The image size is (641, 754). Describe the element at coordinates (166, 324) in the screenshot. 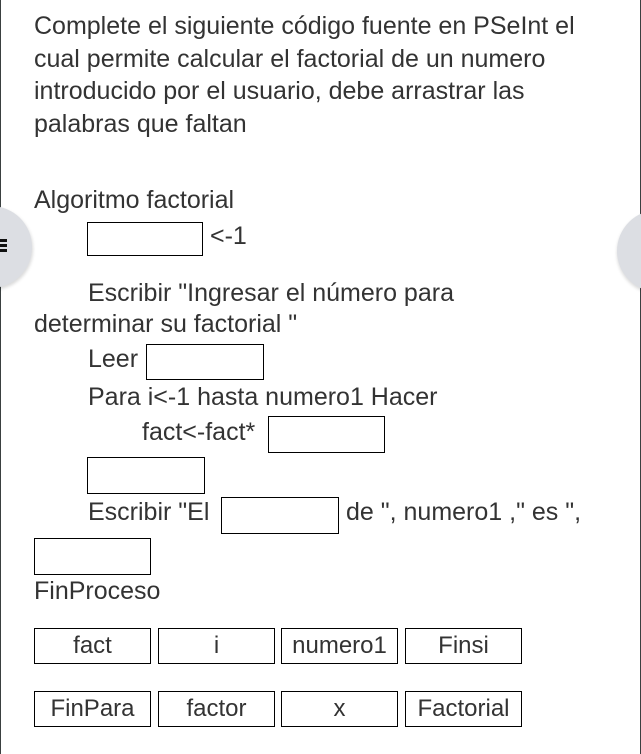

I see `code-line-escribir-prompt-cont: determinar su factorial "` at that location.